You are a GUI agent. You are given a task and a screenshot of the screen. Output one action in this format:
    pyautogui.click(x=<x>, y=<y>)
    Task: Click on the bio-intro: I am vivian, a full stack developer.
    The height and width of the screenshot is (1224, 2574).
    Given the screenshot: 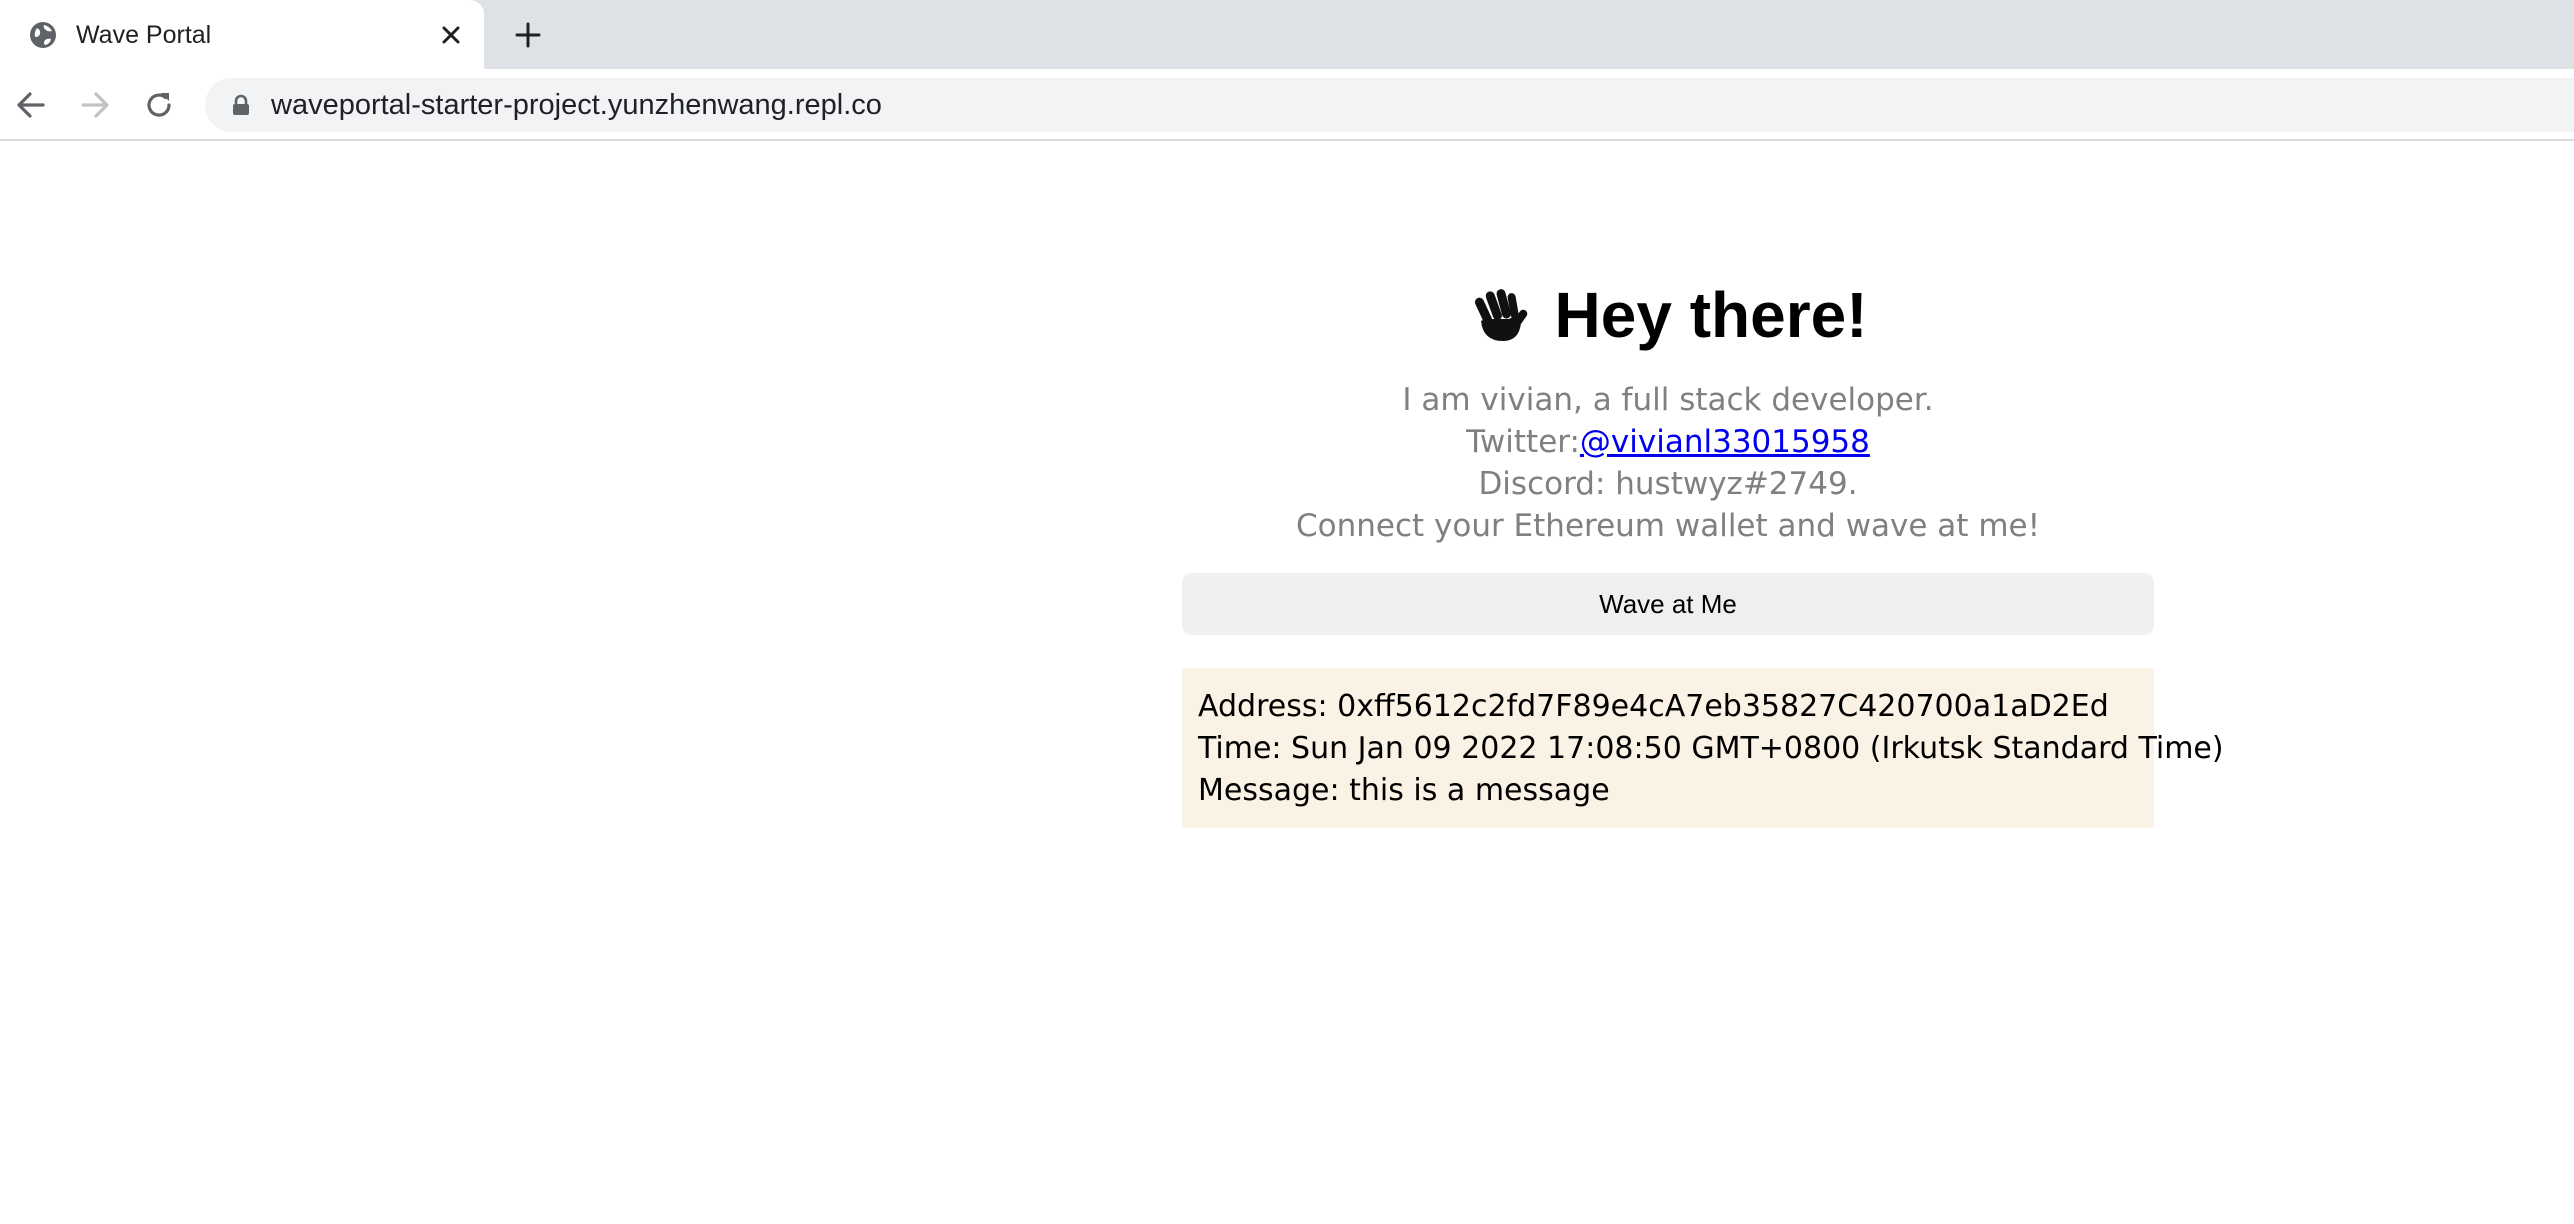 What is the action you would take?
    pyautogui.click(x=1668, y=400)
    